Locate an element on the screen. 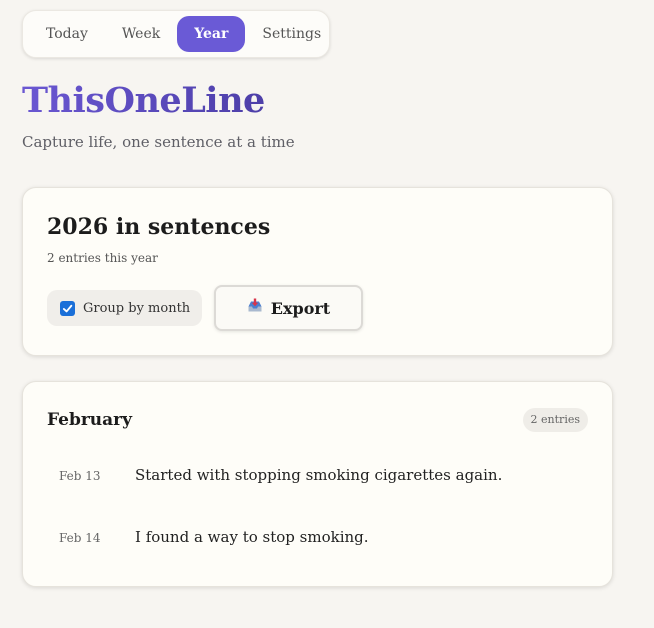 Image resolution: width=654 pixels, height=628 pixels. entry-row: Feb 14 I found a way to stop smoking. is located at coordinates (214, 537).